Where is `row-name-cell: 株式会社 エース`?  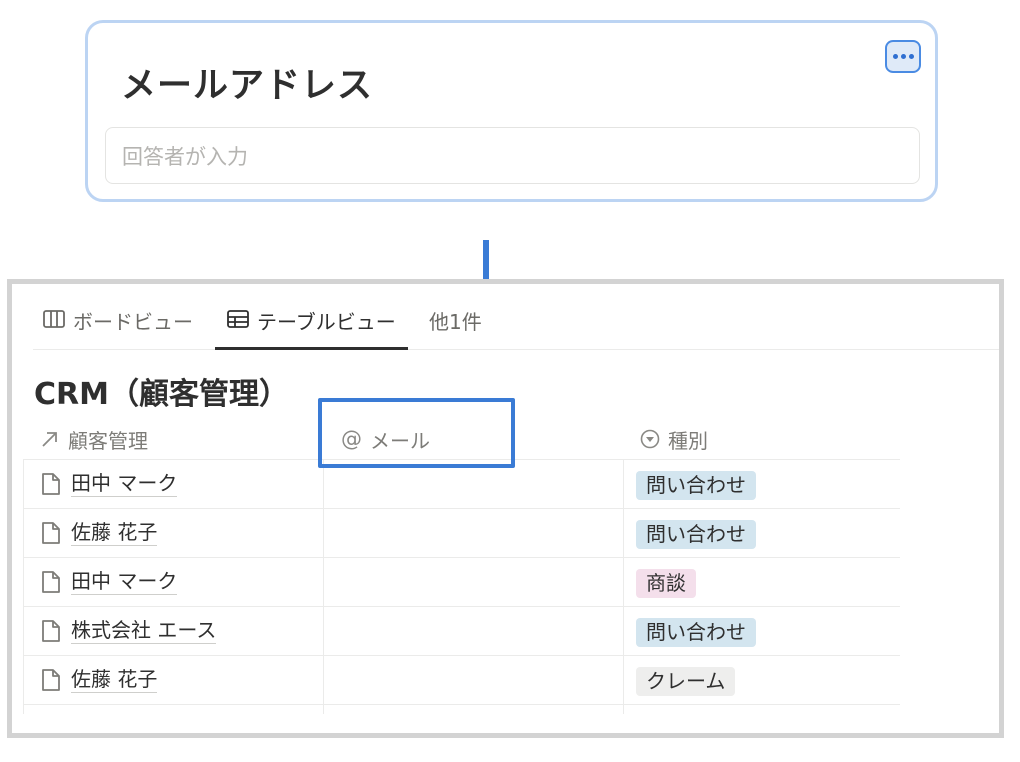 row-name-cell: 株式会社 エース is located at coordinates (129, 630).